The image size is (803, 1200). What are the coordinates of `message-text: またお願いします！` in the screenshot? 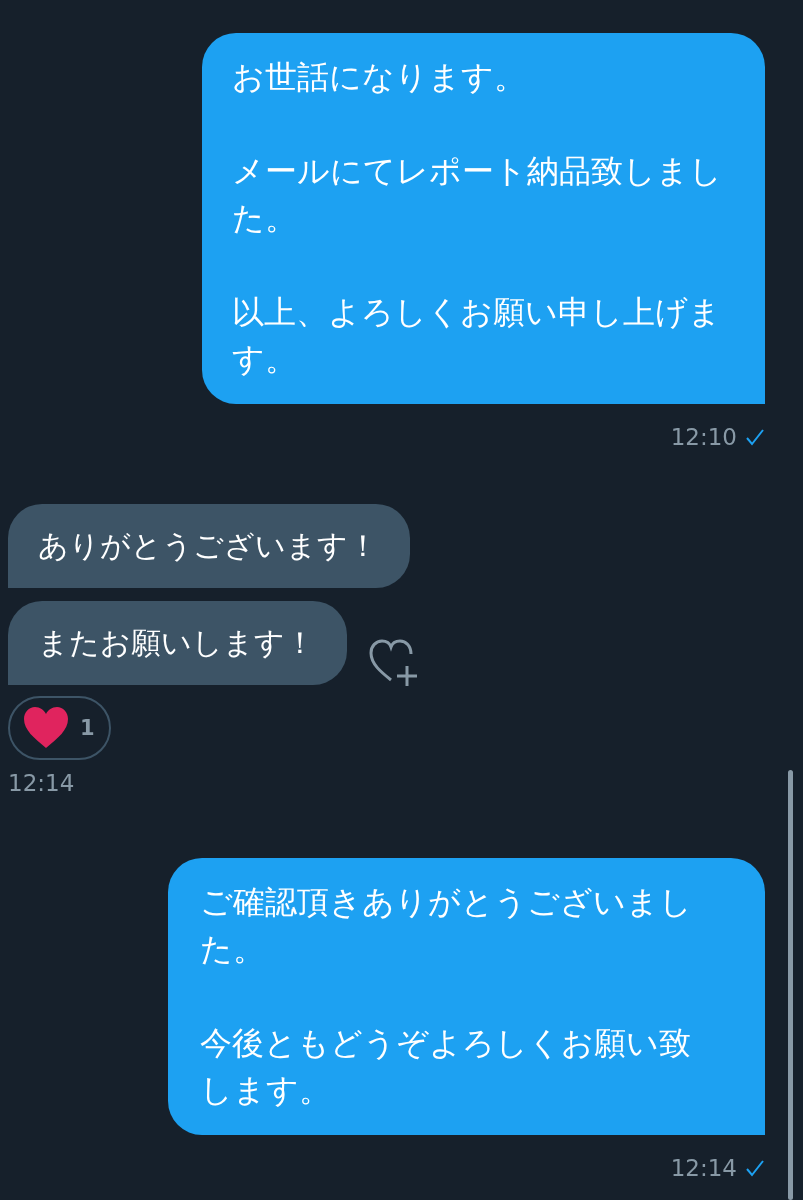 It's located at (176, 643).